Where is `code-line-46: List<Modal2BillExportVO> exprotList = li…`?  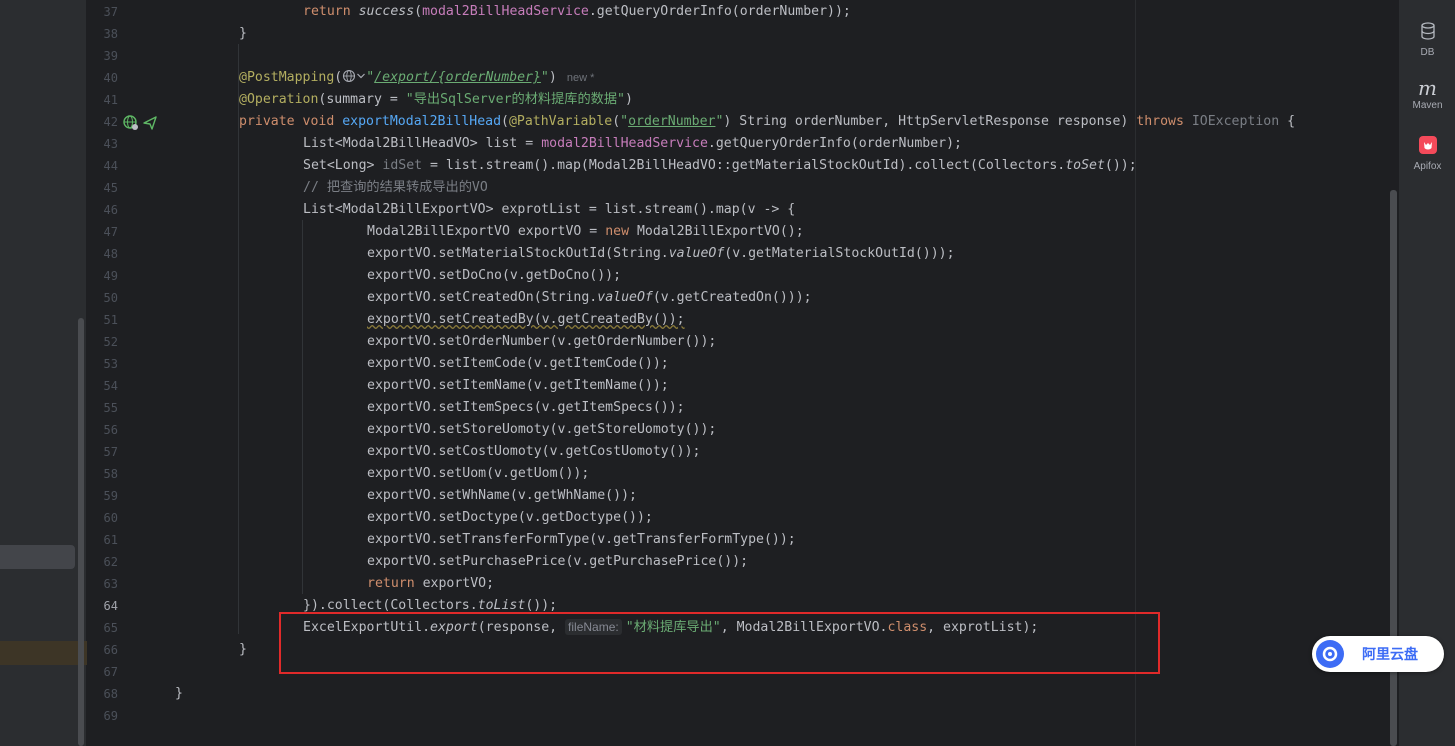 code-line-46: List<Modal2BillExportVO> exprotList = li… is located at coordinates (549, 209).